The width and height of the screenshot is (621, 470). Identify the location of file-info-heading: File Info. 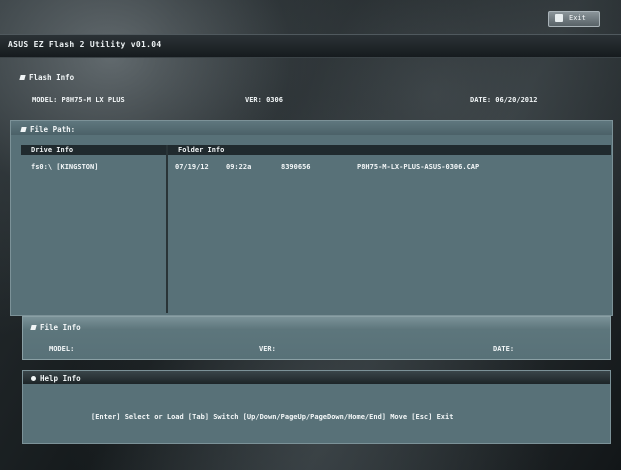
(55, 327).